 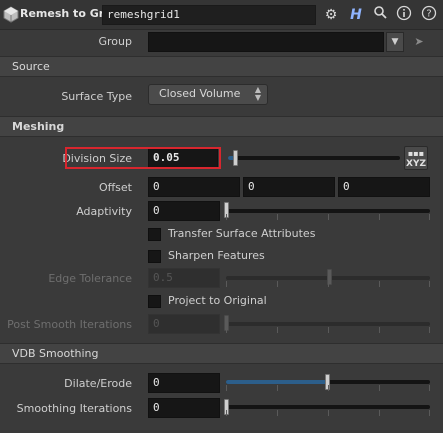 What do you see at coordinates (115, 187) in the screenshot?
I see `offset-label: Offset` at bounding box center [115, 187].